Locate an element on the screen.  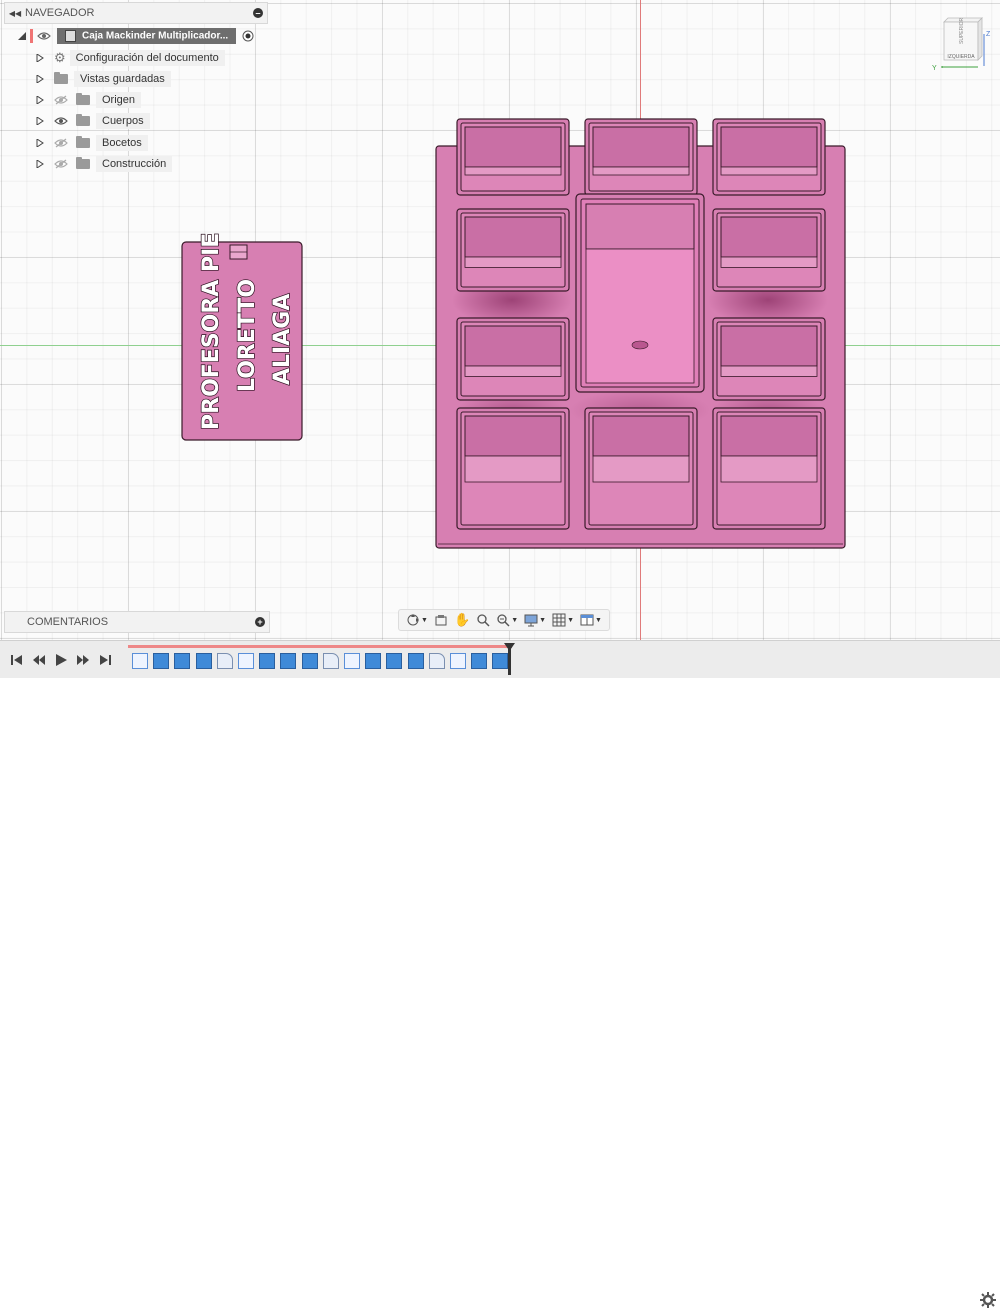
look-at-icon is located at coordinates (441, 620).